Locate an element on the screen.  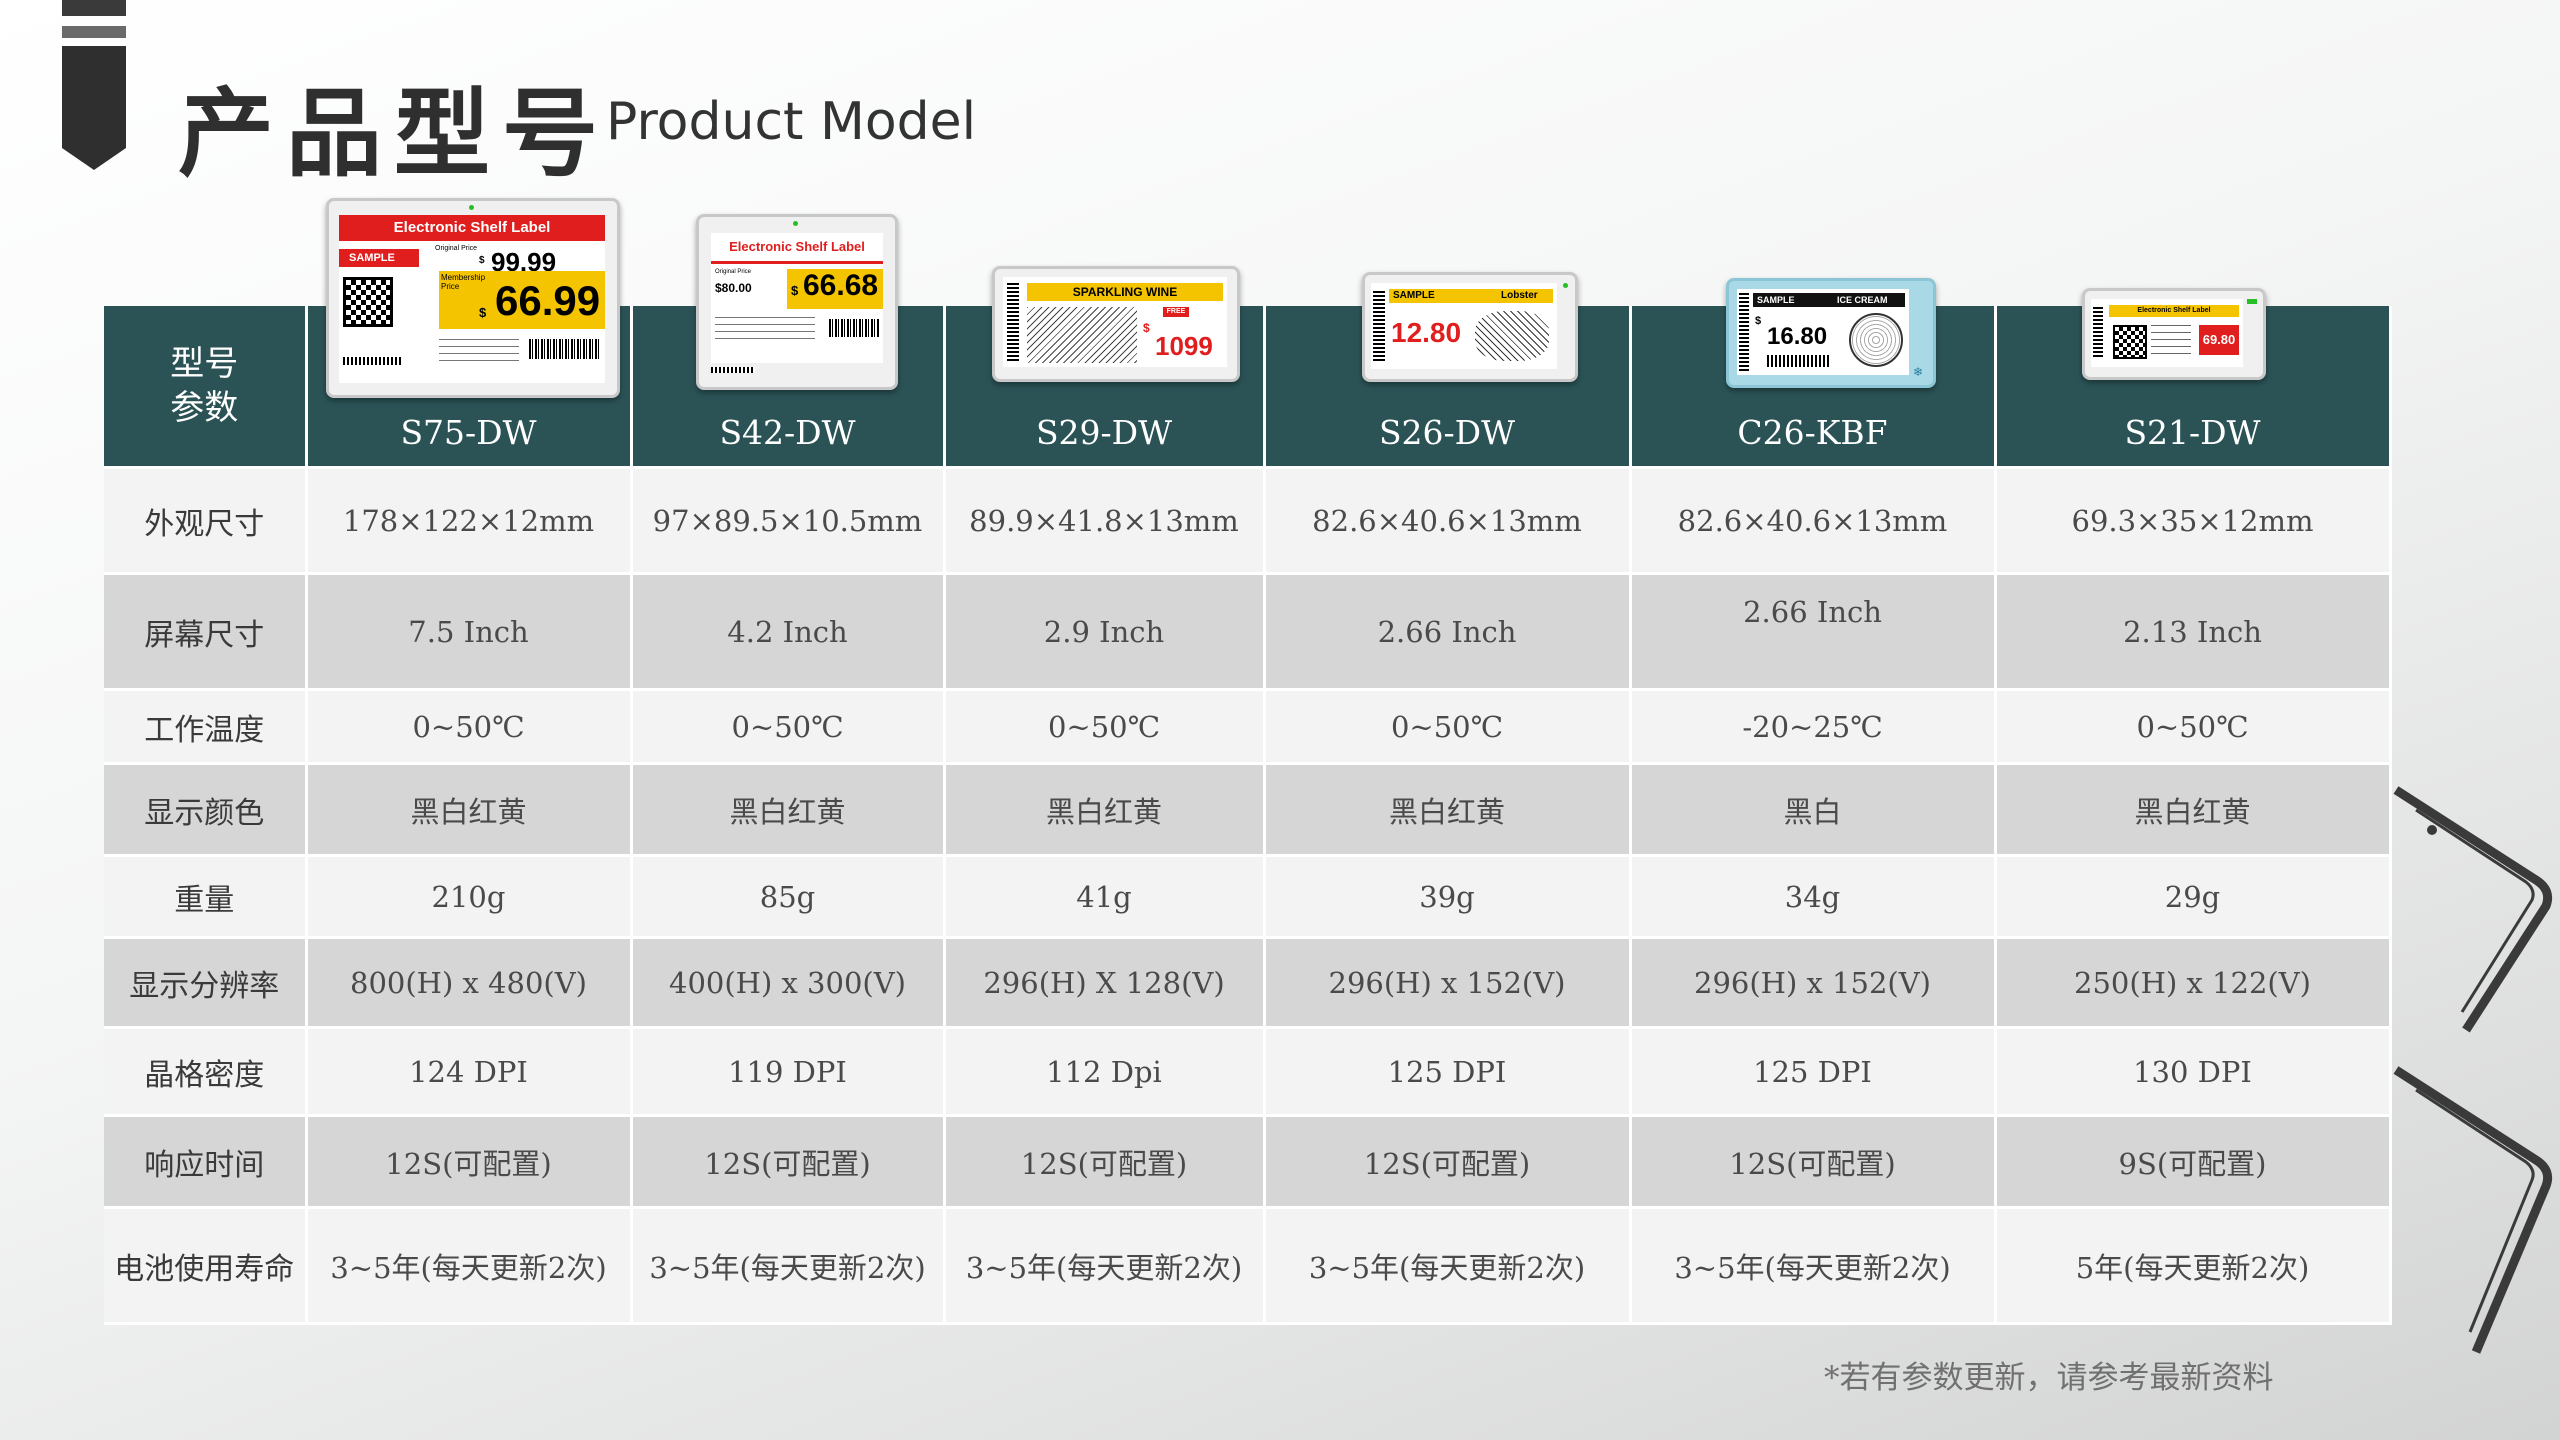
row-label: 显示颜色 is located at coordinates (206, 809).